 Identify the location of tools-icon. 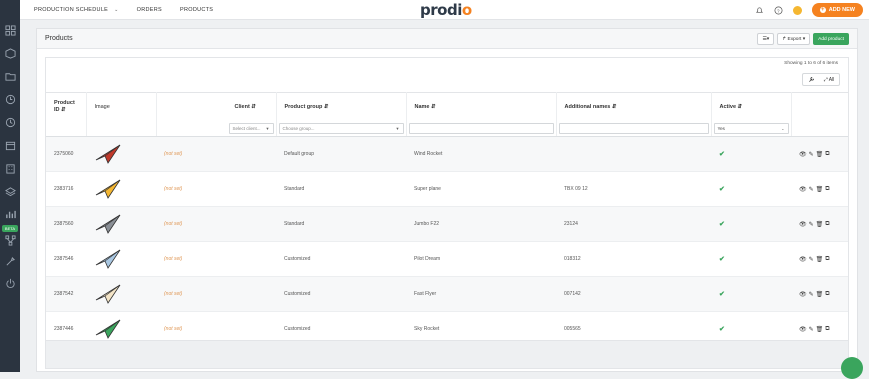
(10, 261).